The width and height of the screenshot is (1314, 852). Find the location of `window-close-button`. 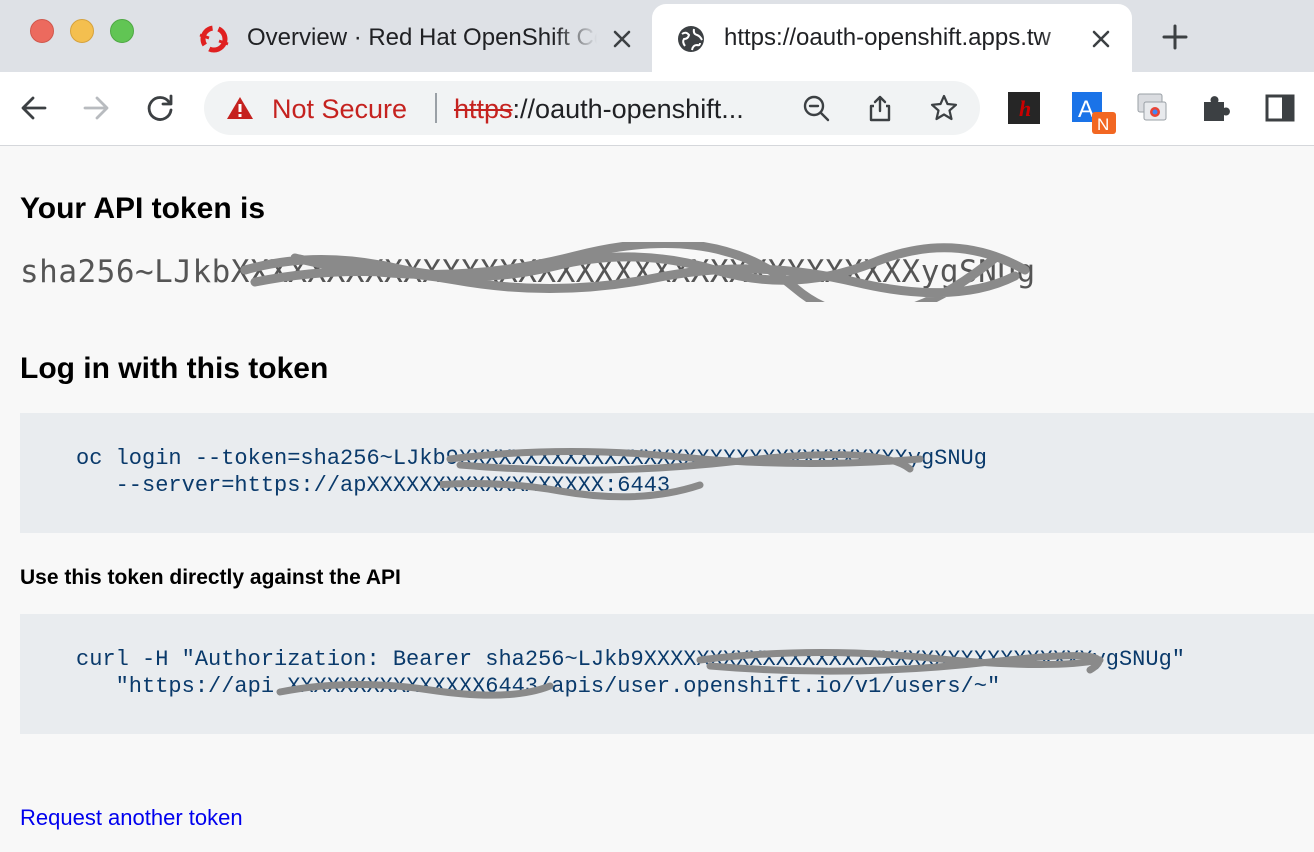

window-close-button is located at coordinates (42, 31).